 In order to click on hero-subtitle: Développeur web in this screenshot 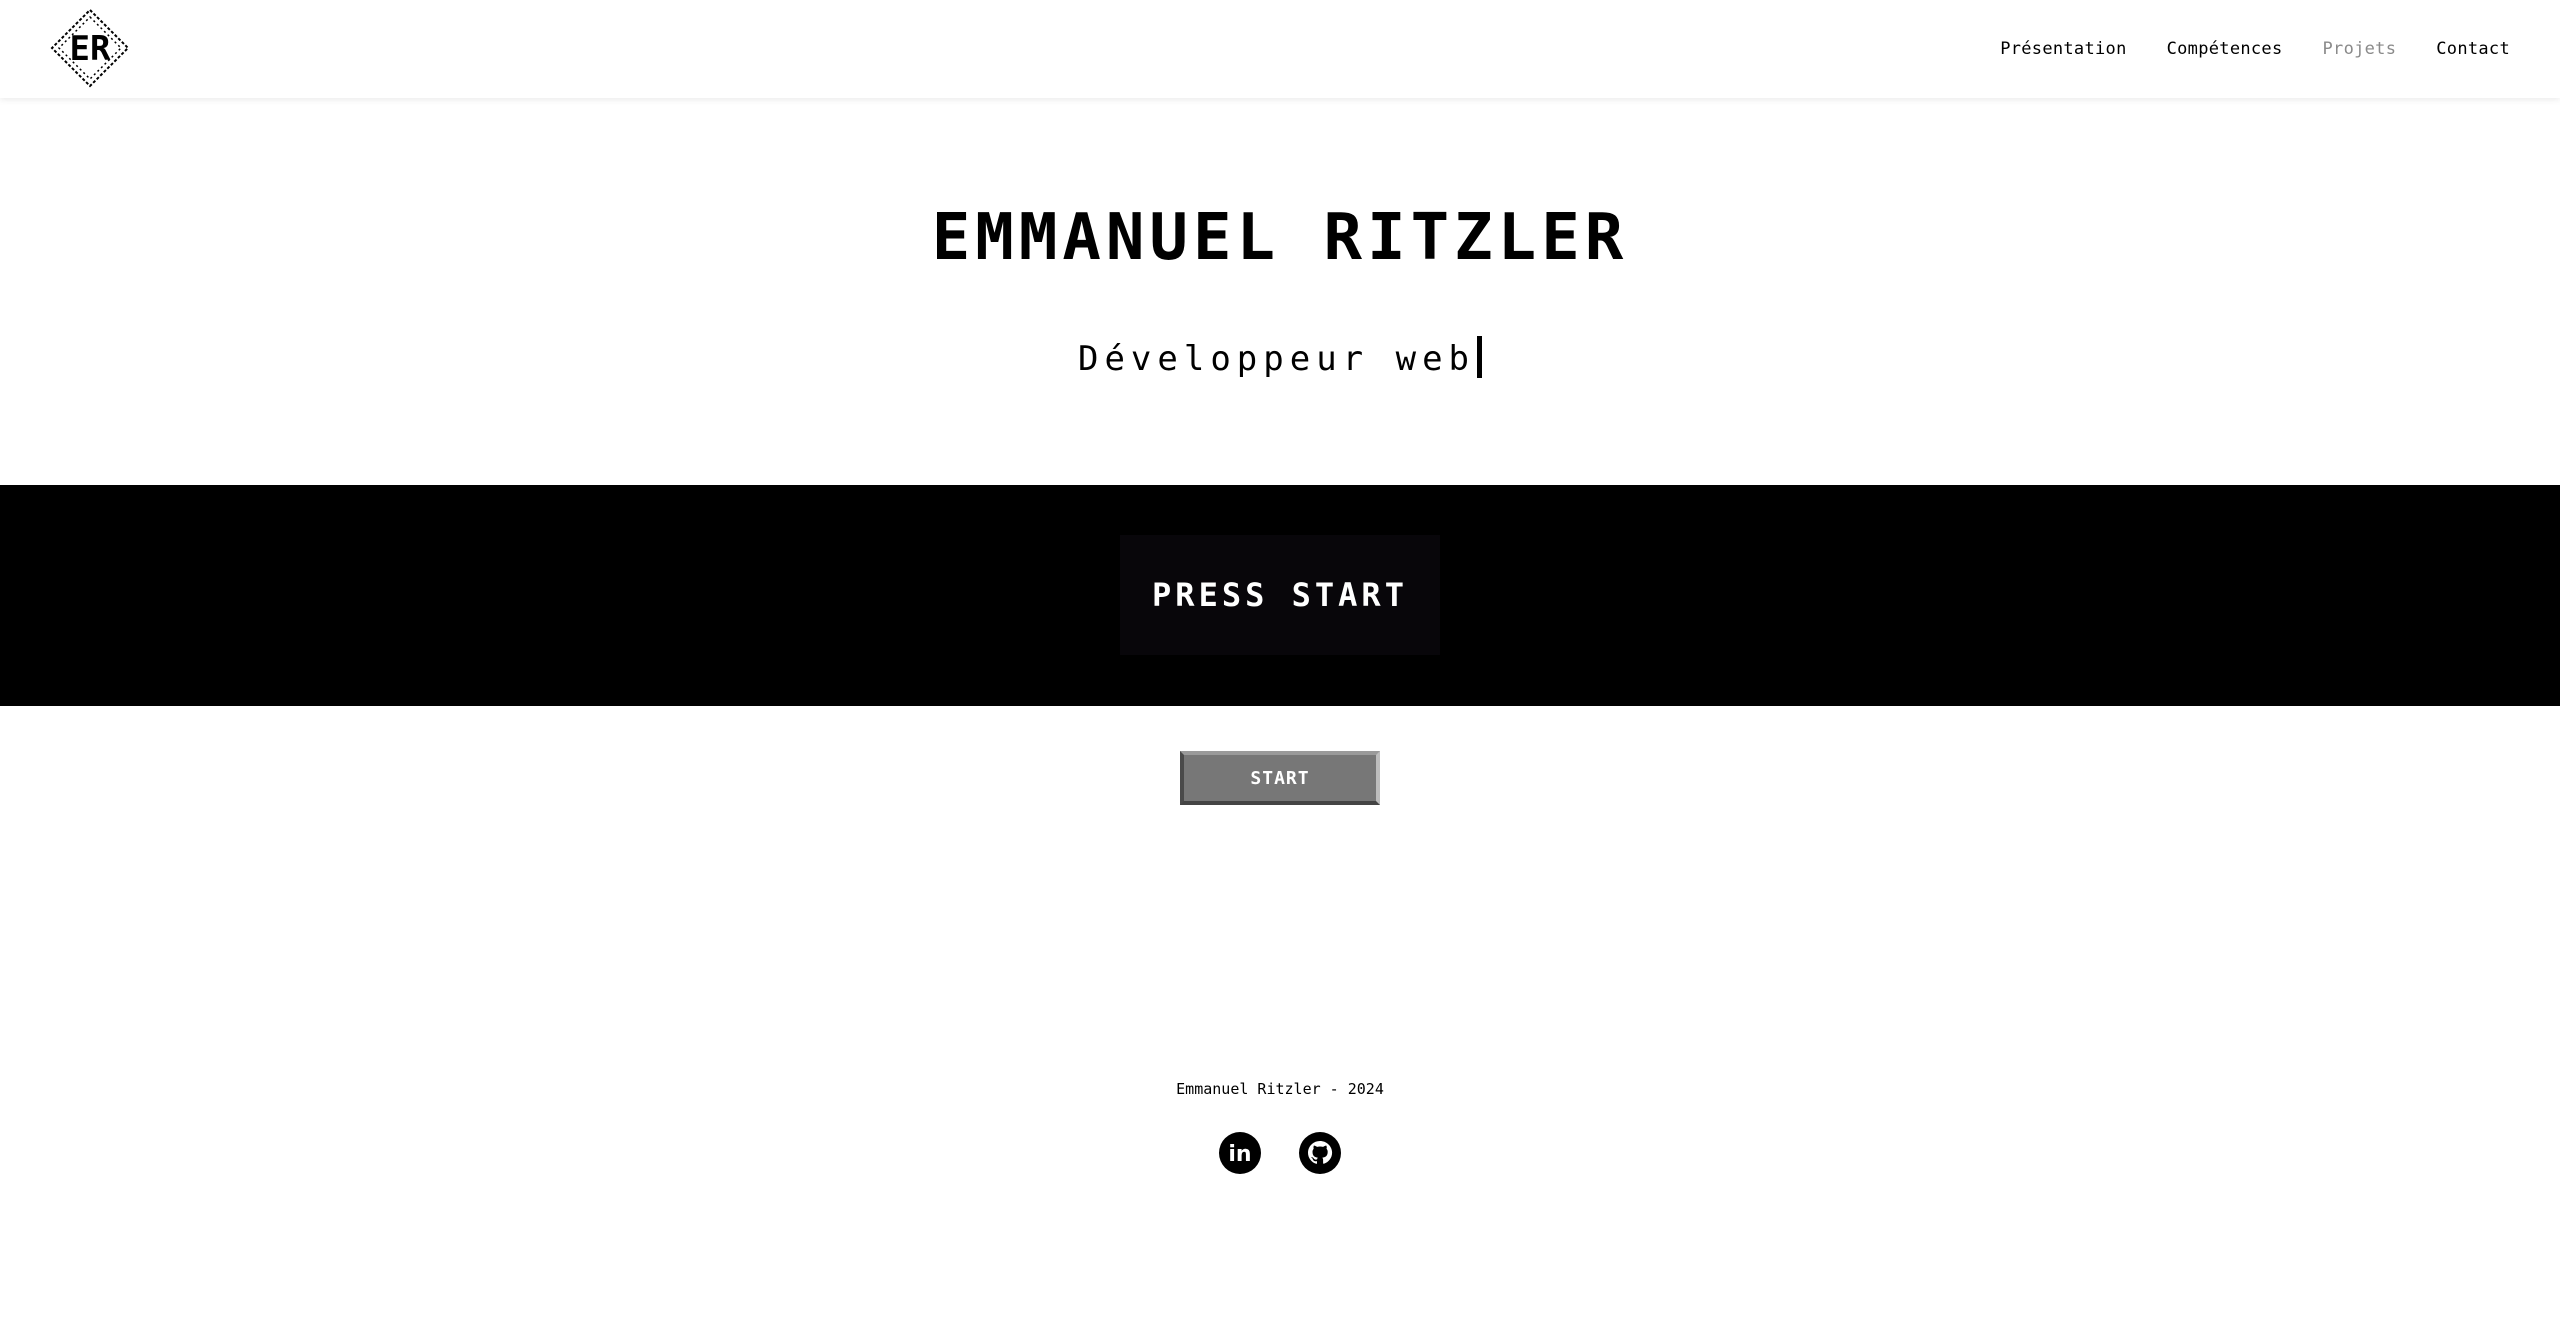, I will do `click(1276, 359)`.